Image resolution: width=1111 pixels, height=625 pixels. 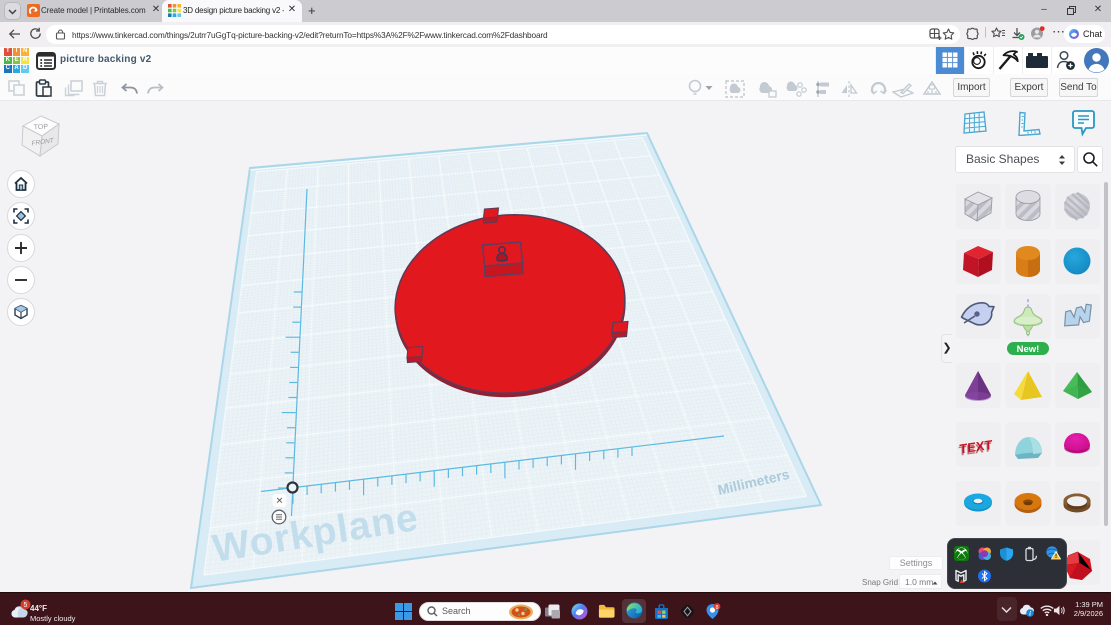 I want to click on svg-text: 8, so click(x=716, y=608).